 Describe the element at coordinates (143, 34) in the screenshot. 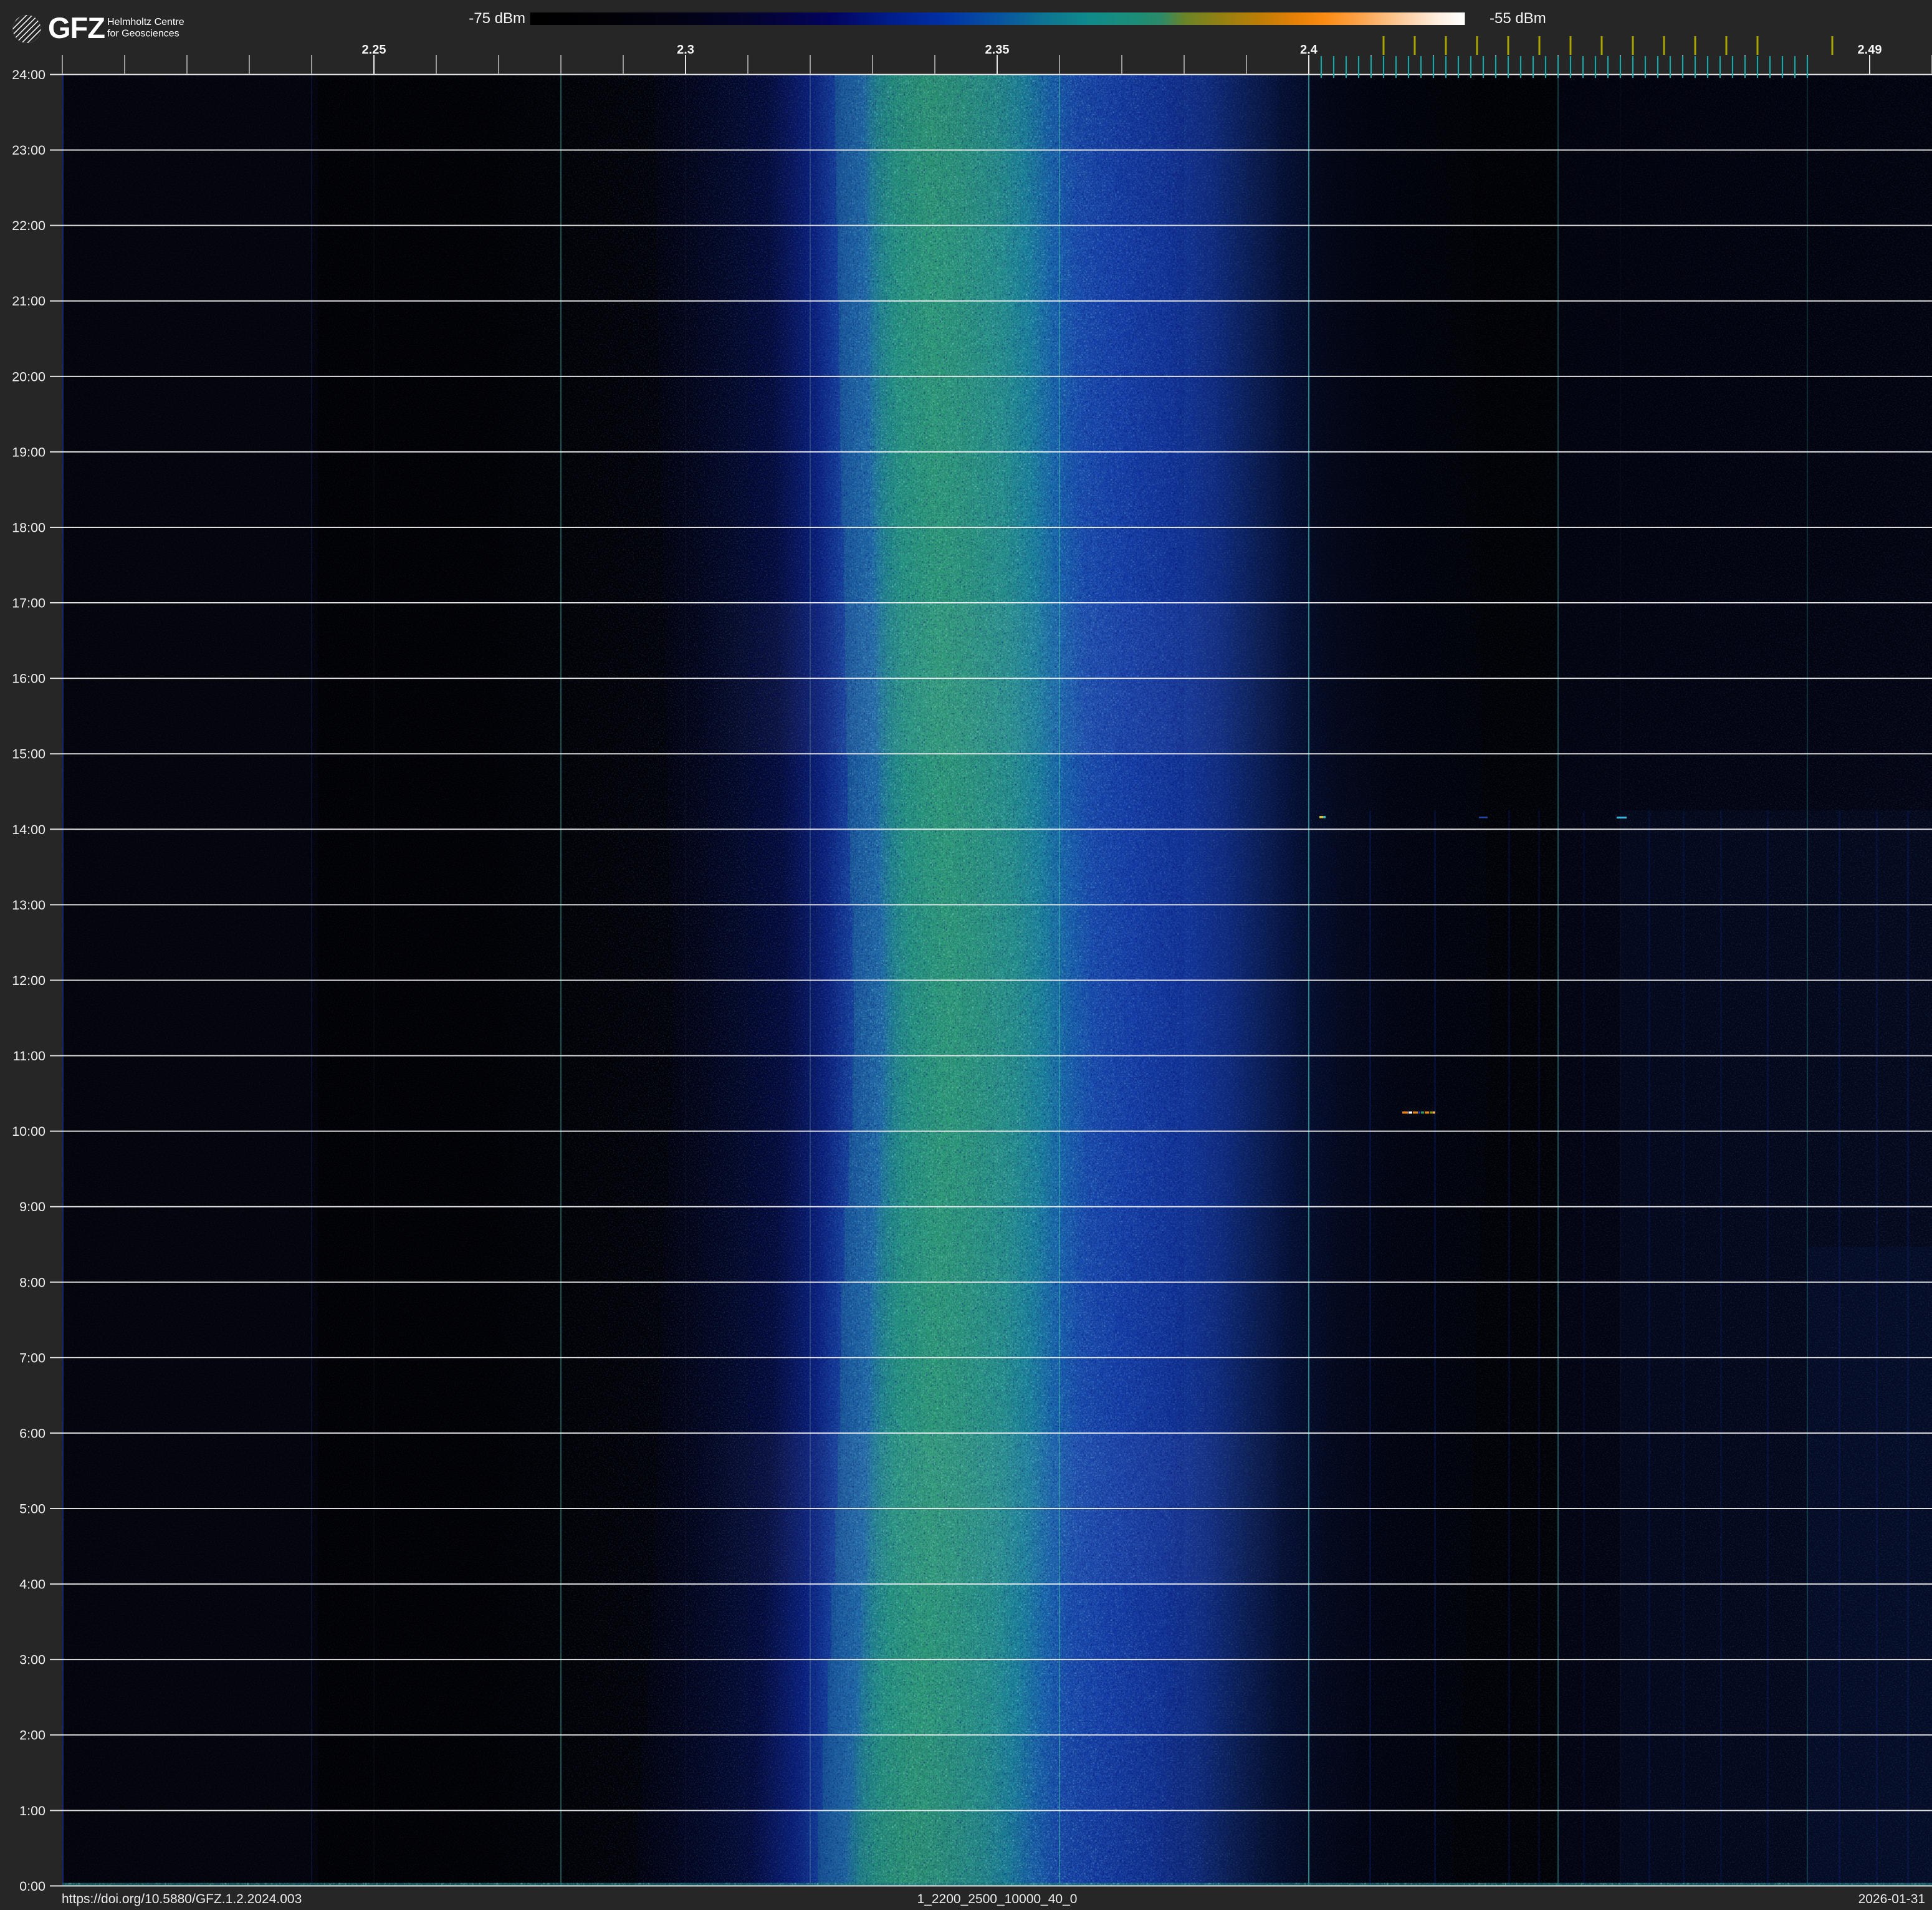

I see `svg-text: for Geosciences` at that location.